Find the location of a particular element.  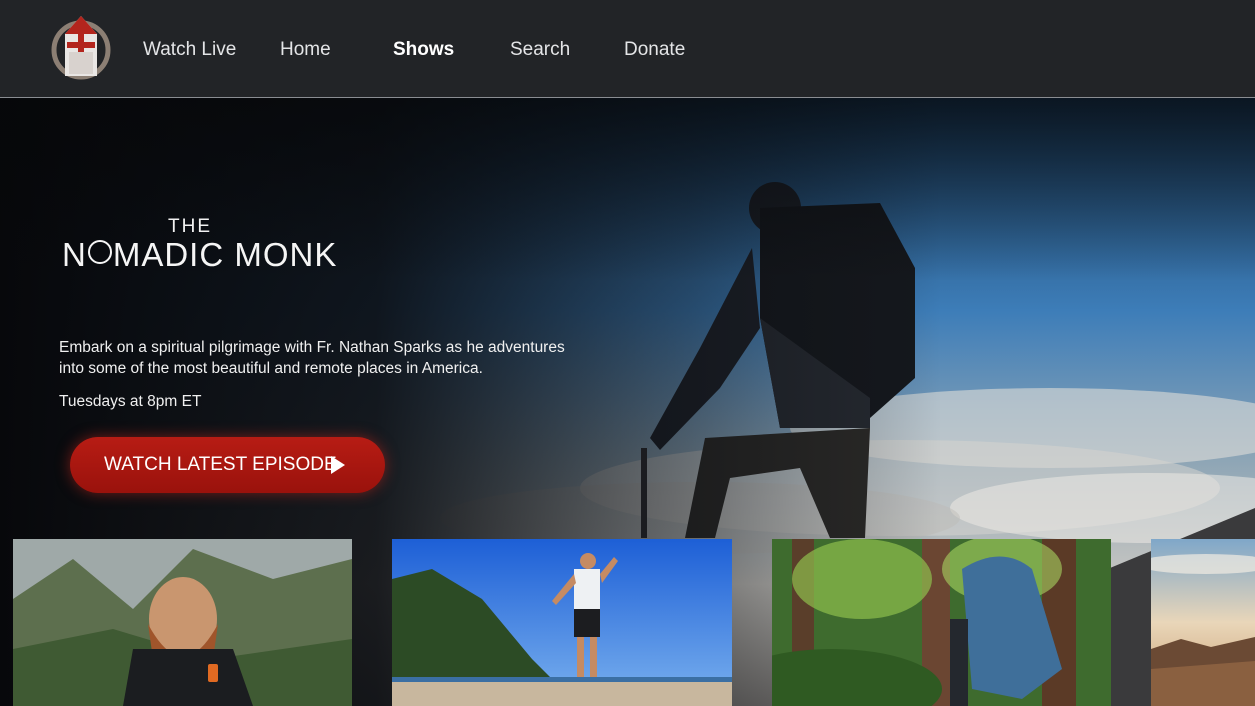

hiker-in-redwood-forest-thumbnail is located at coordinates (941, 622).